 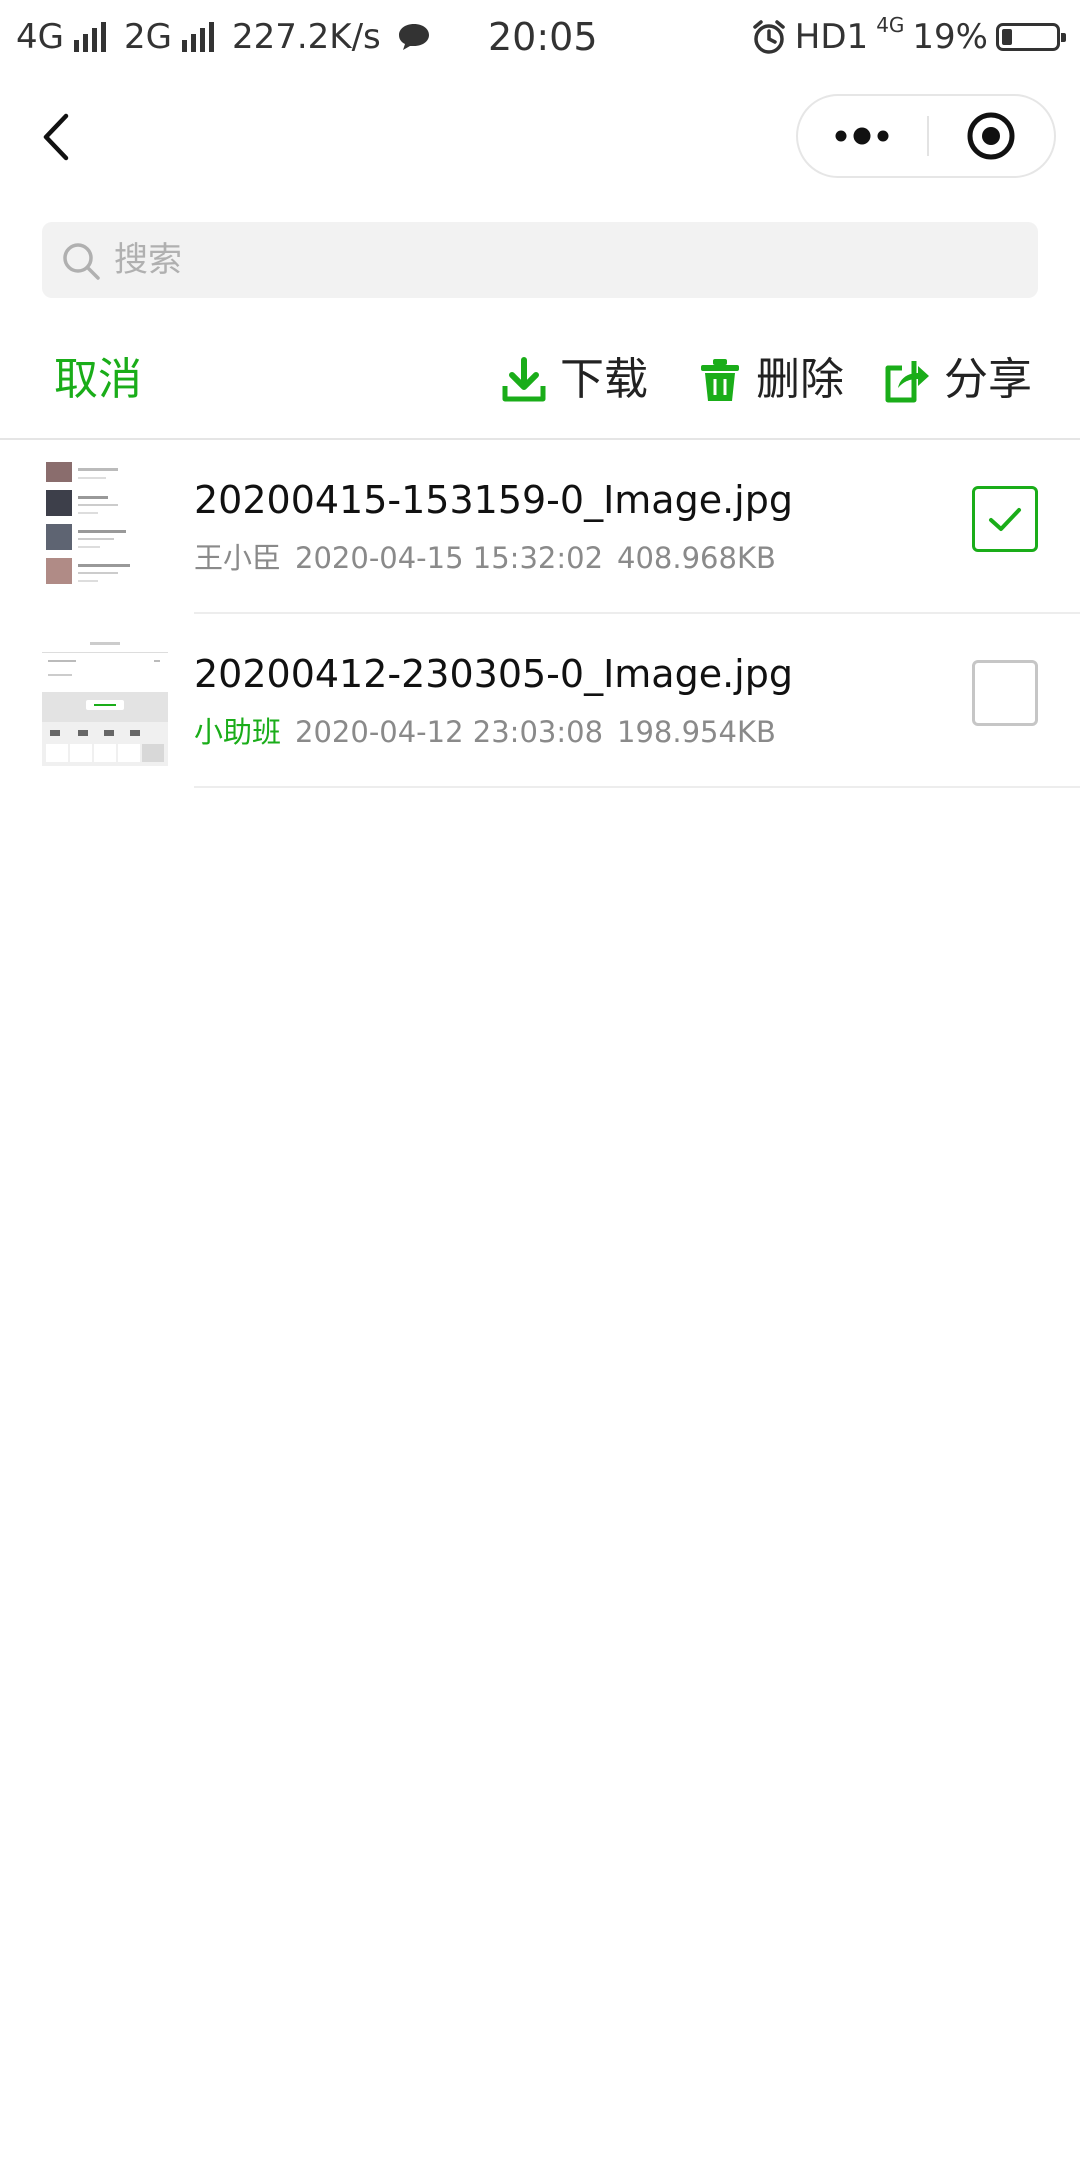 What do you see at coordinates (908, 36) in the screenshot?
I see `status-right: HD1 4G 19%` at bounding box center [908, 36].